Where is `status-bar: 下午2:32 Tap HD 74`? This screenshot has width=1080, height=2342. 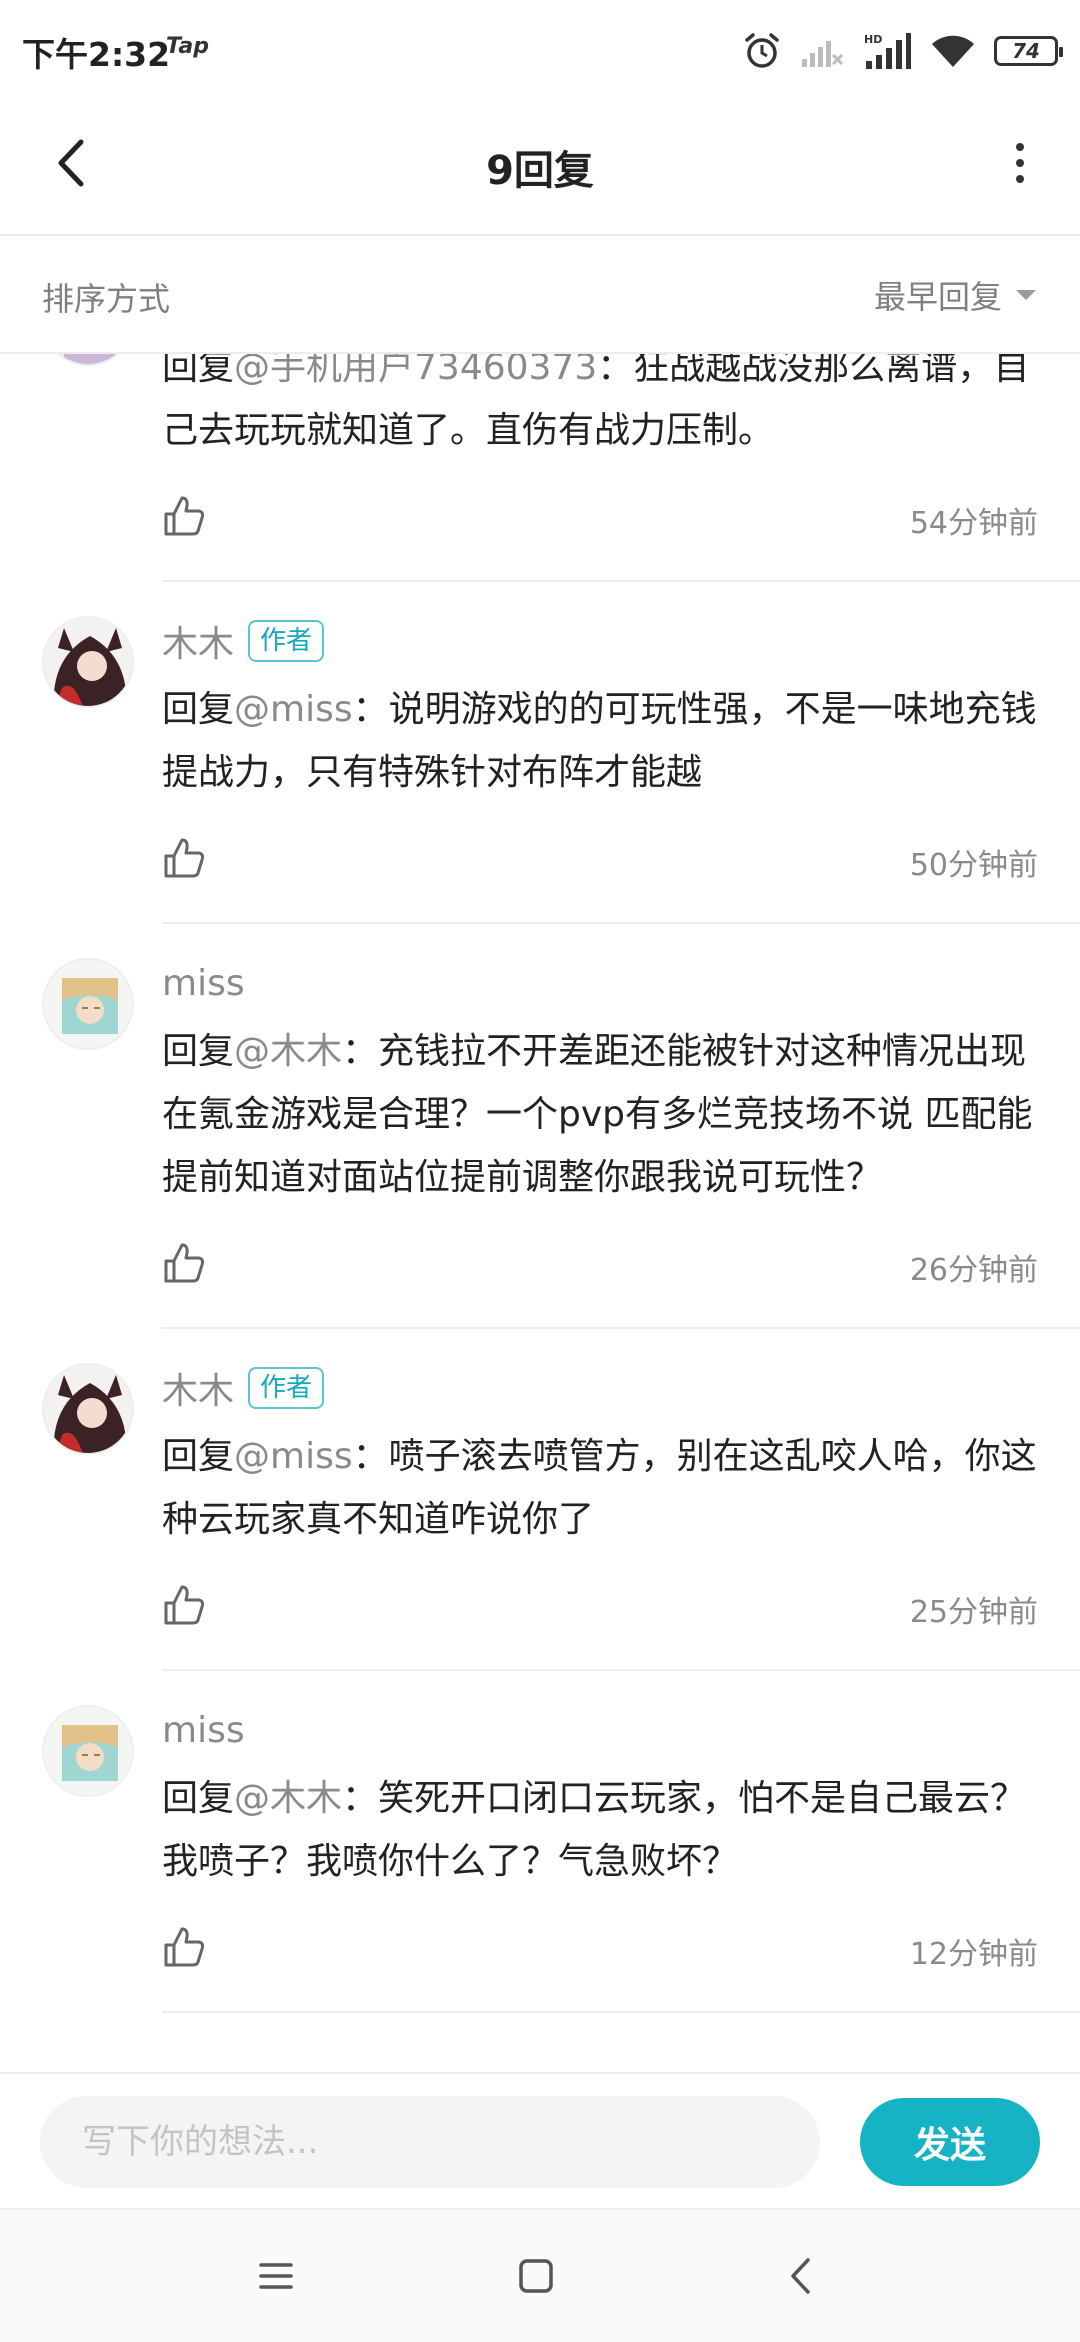
status-bar: 下午2:32 Tap HD 74 is located at coordinates (540, 50).